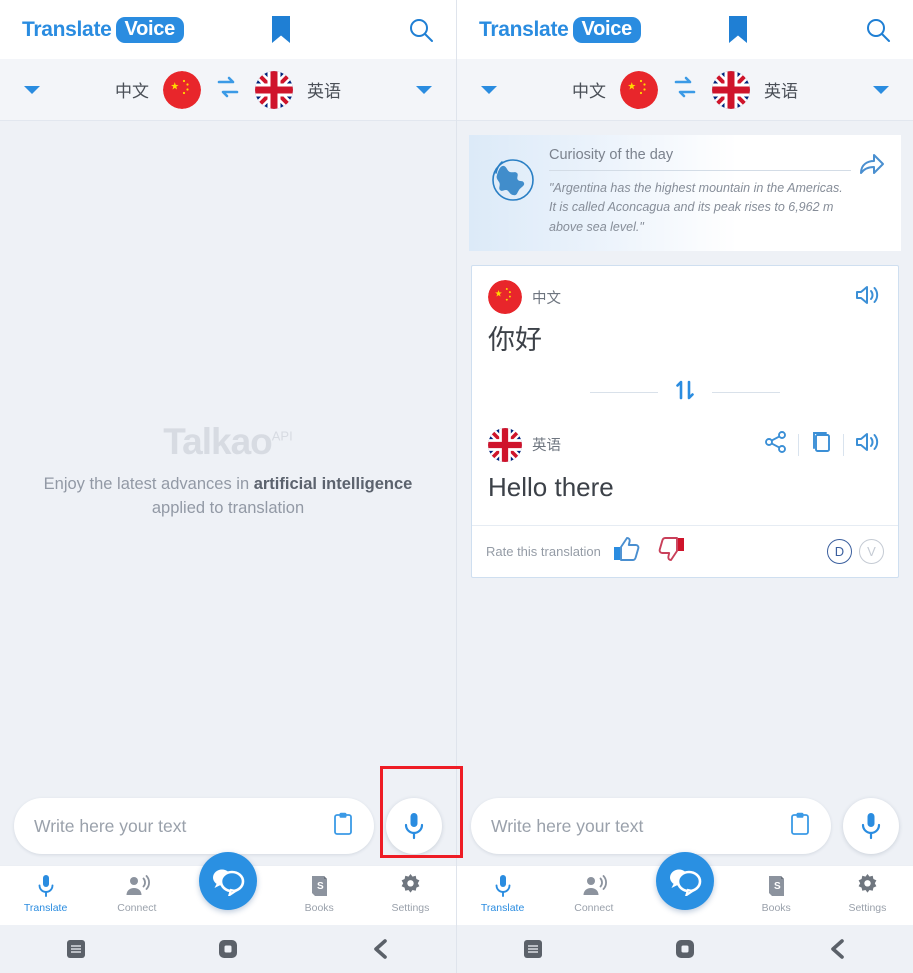 The width and height of the screenshot is (913, 973). Describe the element at coordinates (700, 159) in the screenshot. I see `curiosity-title: Curiosity of the day` at that location.